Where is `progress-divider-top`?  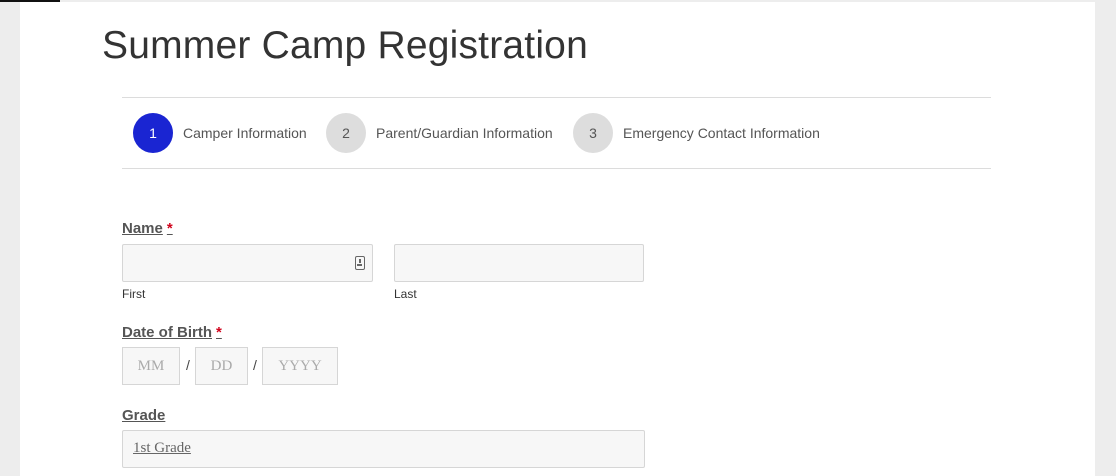
progress-divider-top is located at coordinates (556, 97).